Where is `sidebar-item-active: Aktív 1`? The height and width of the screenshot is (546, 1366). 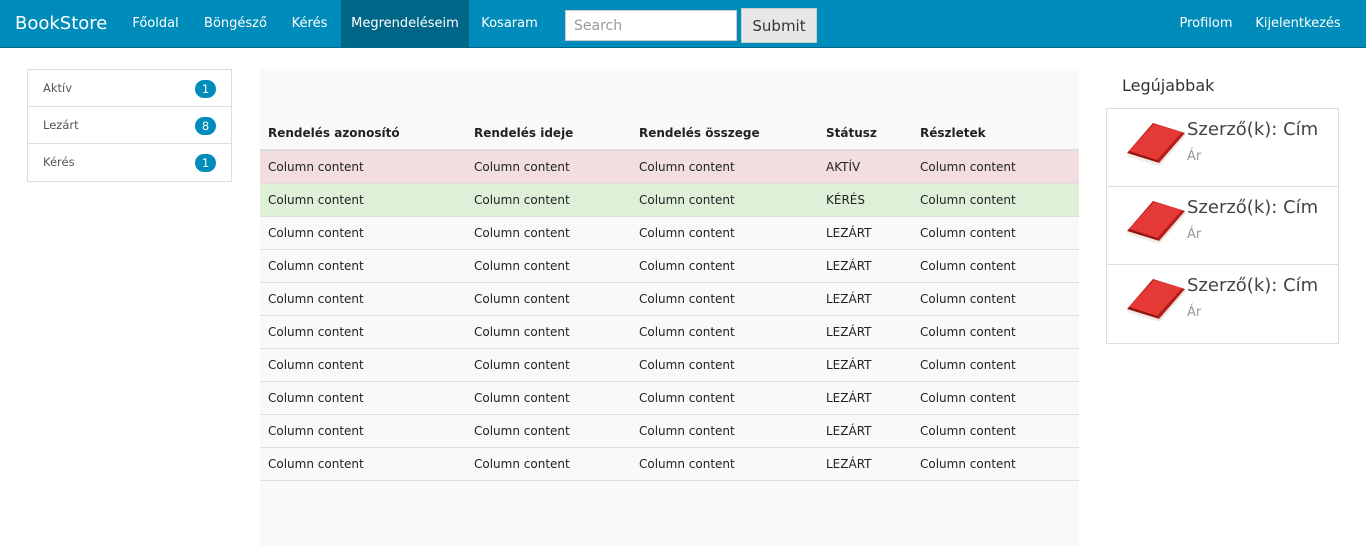
sidebar-item-active: Aktív 1 is located at coordinates (129, 88).